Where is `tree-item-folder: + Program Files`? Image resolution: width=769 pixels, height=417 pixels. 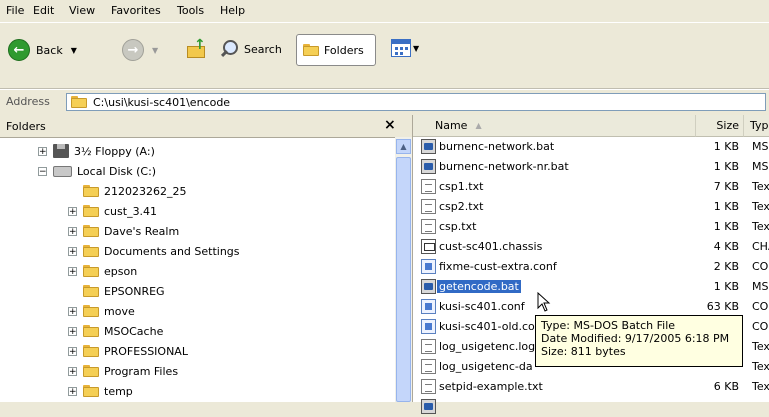 tree-item-folder: + Program Files is located at coordinates (123, 371).